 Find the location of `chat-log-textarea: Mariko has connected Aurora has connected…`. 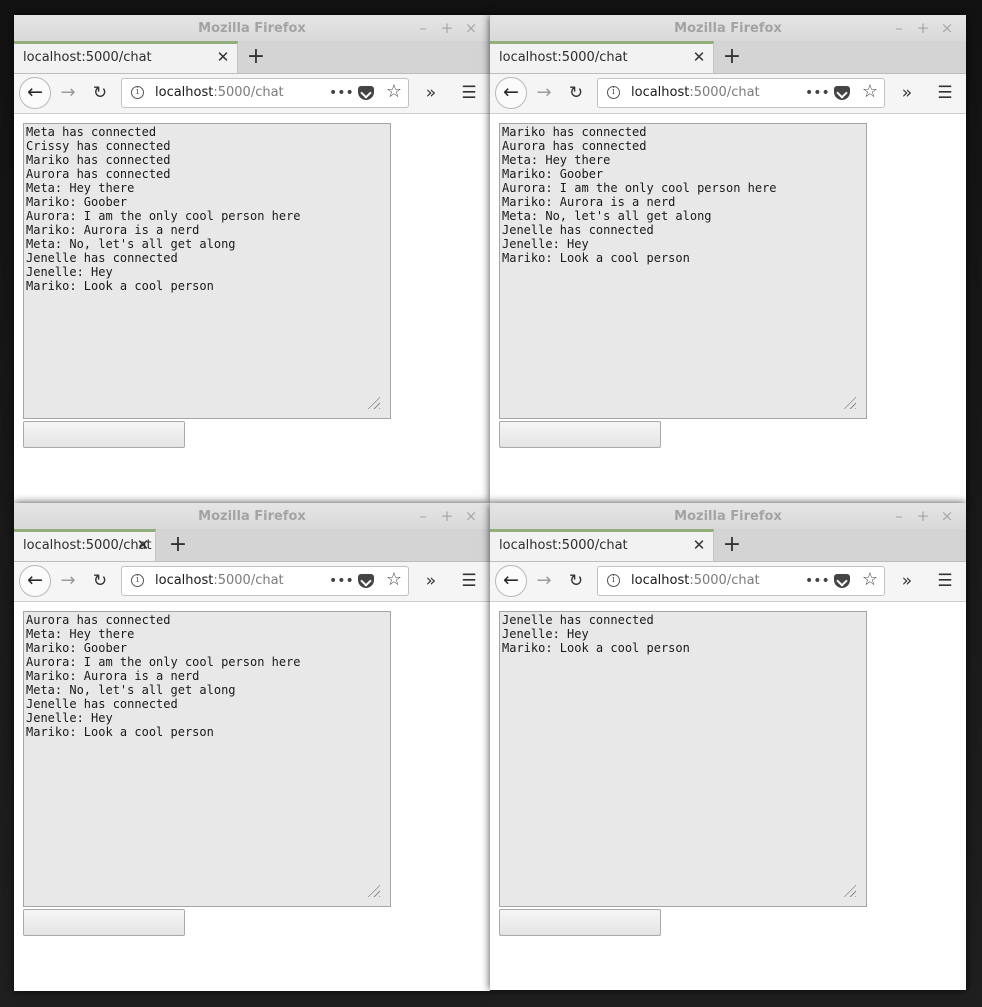

chat-log-textarea: Mariko has connected Aurora has connected… is located at coordinates (683, 271).